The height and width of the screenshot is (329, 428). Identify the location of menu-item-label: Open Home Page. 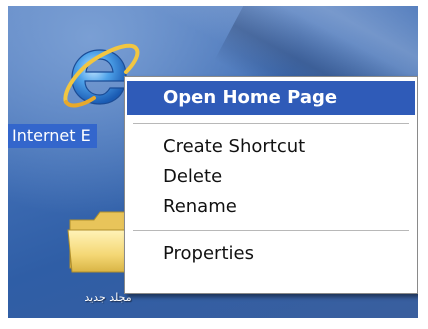
(250, 97).